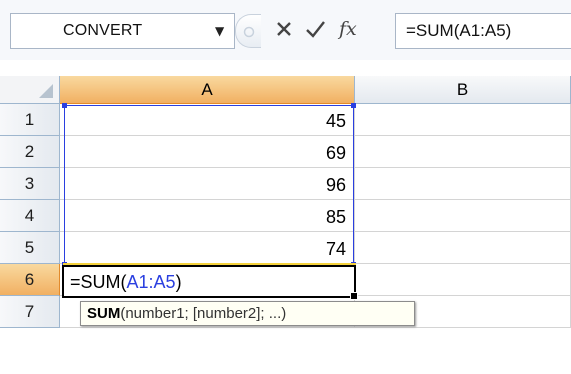 This screenshot has height=374, width=571. Describe the element at coordinates (354, 296) in the screenshot. I see `fill-handle` at that location.